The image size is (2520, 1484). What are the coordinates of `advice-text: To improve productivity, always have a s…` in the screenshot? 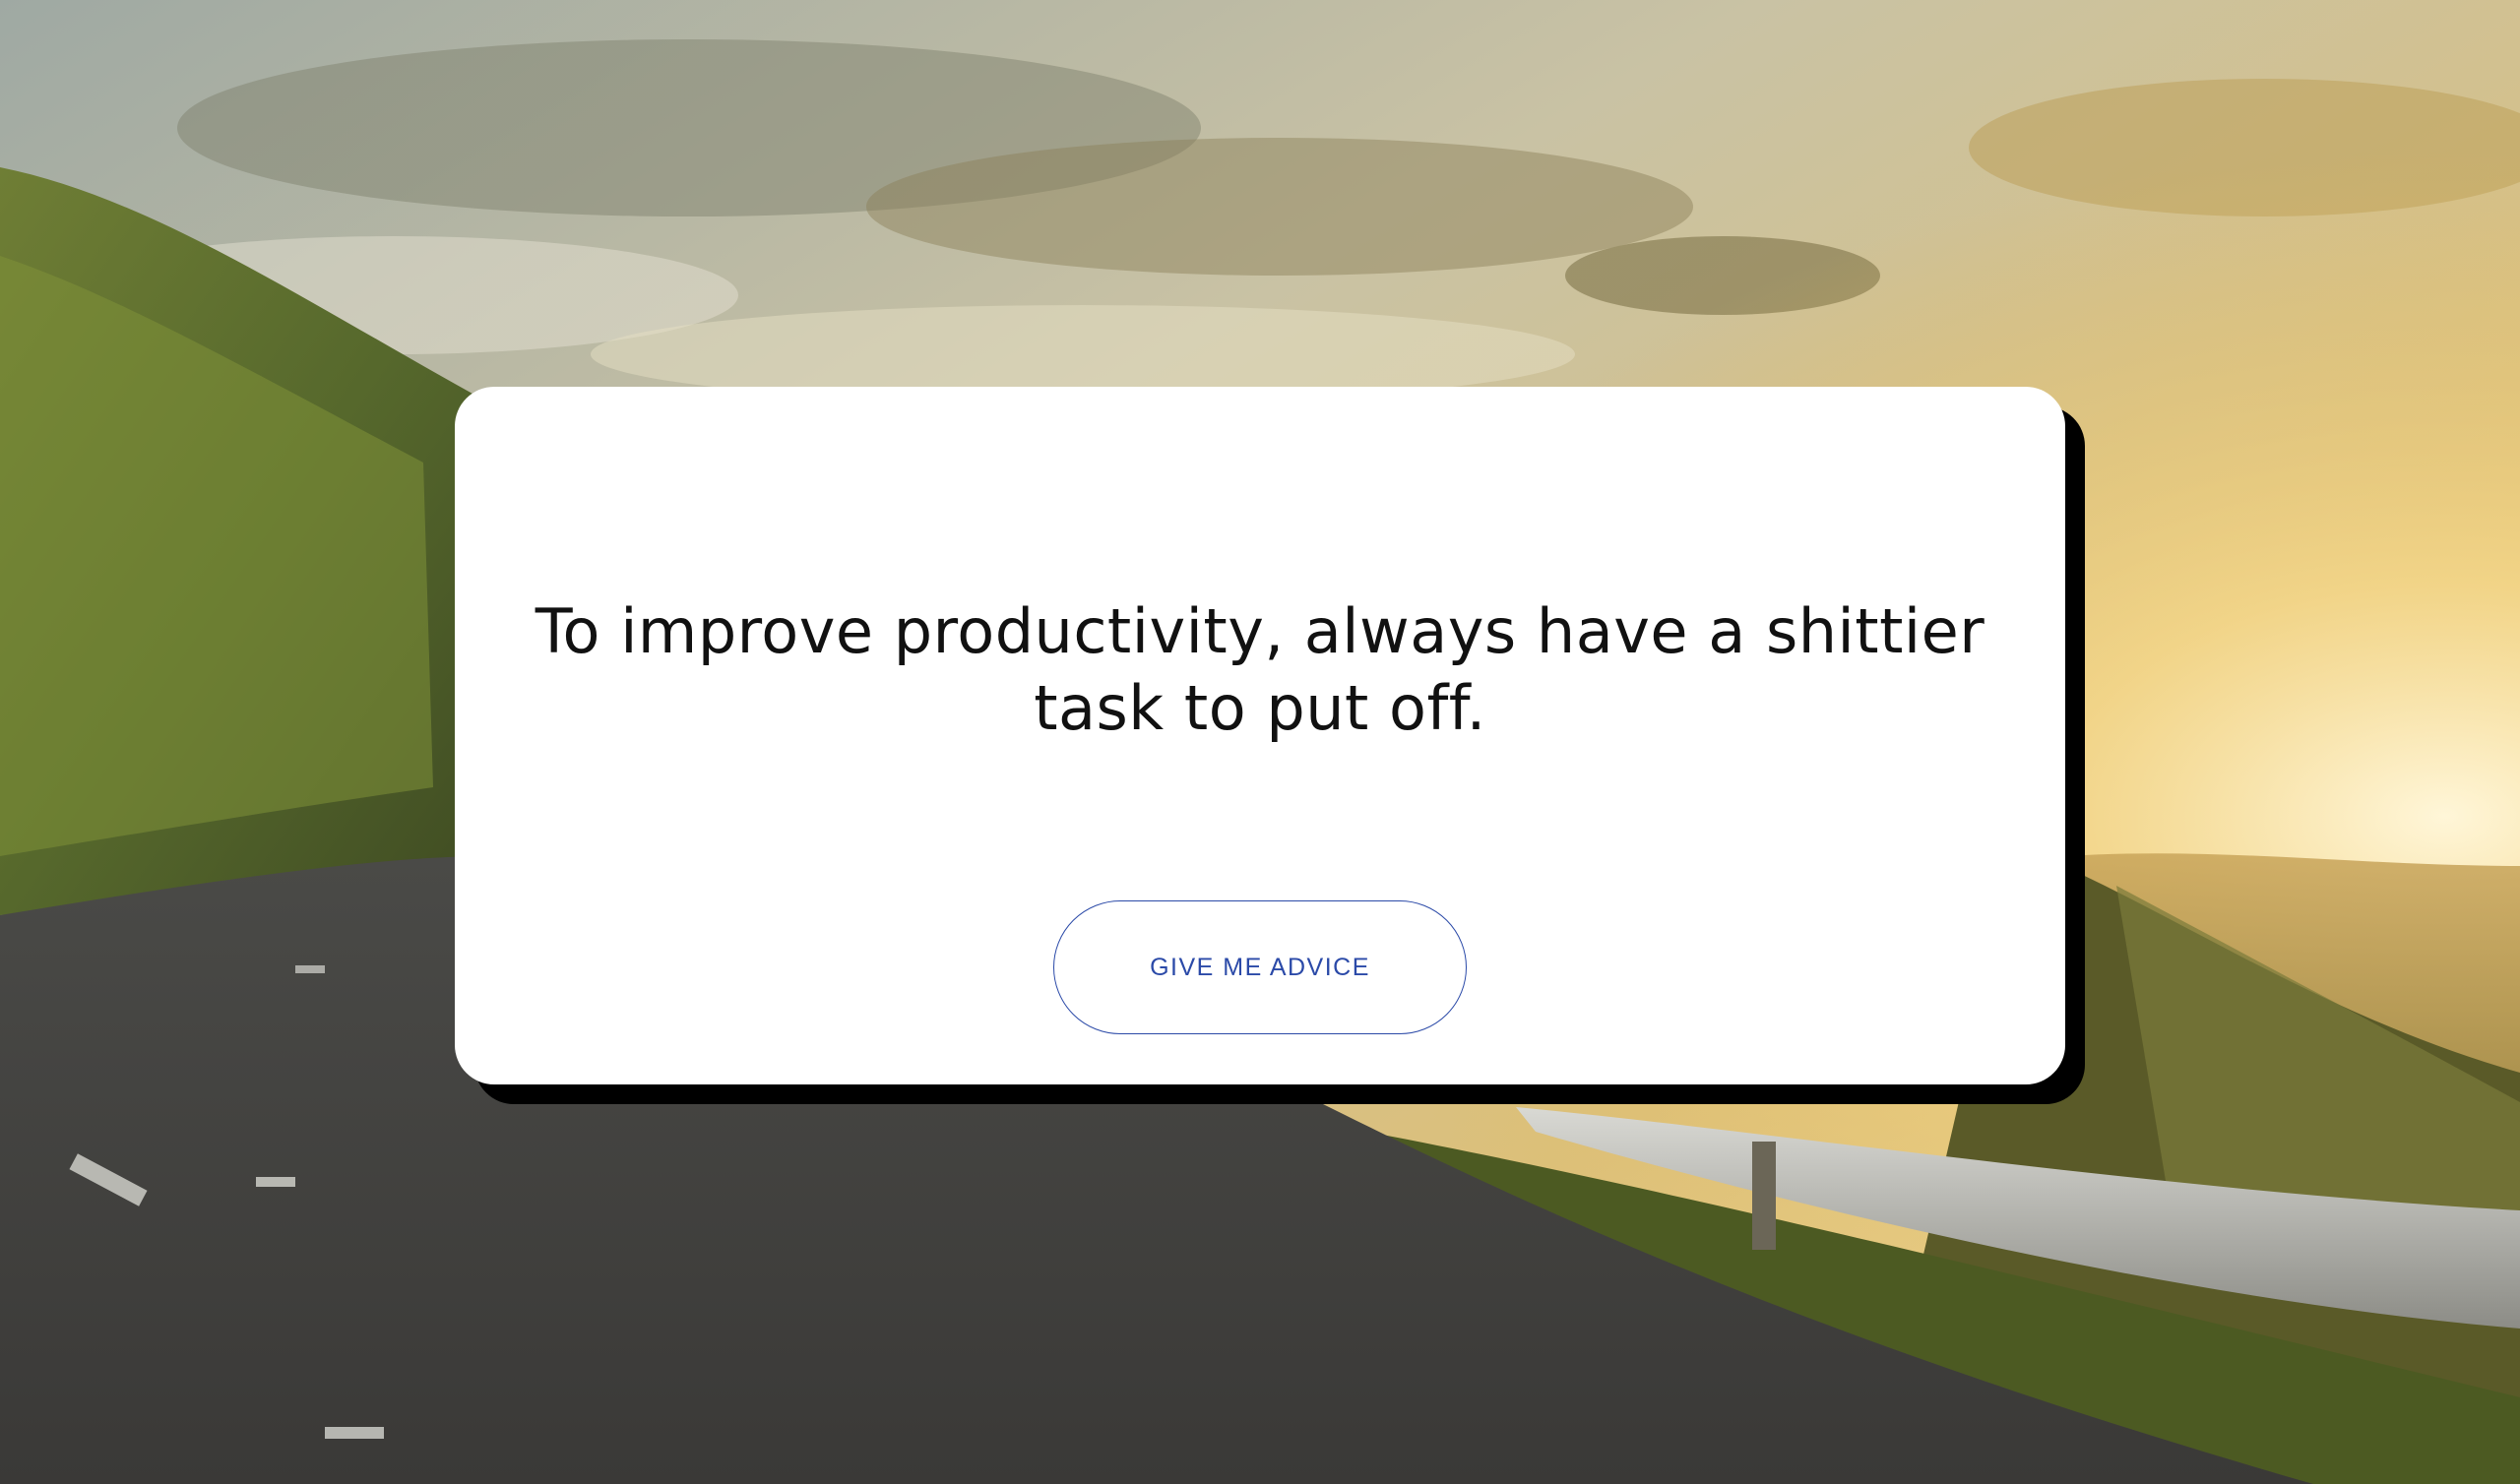 It's located at (1260, 669).